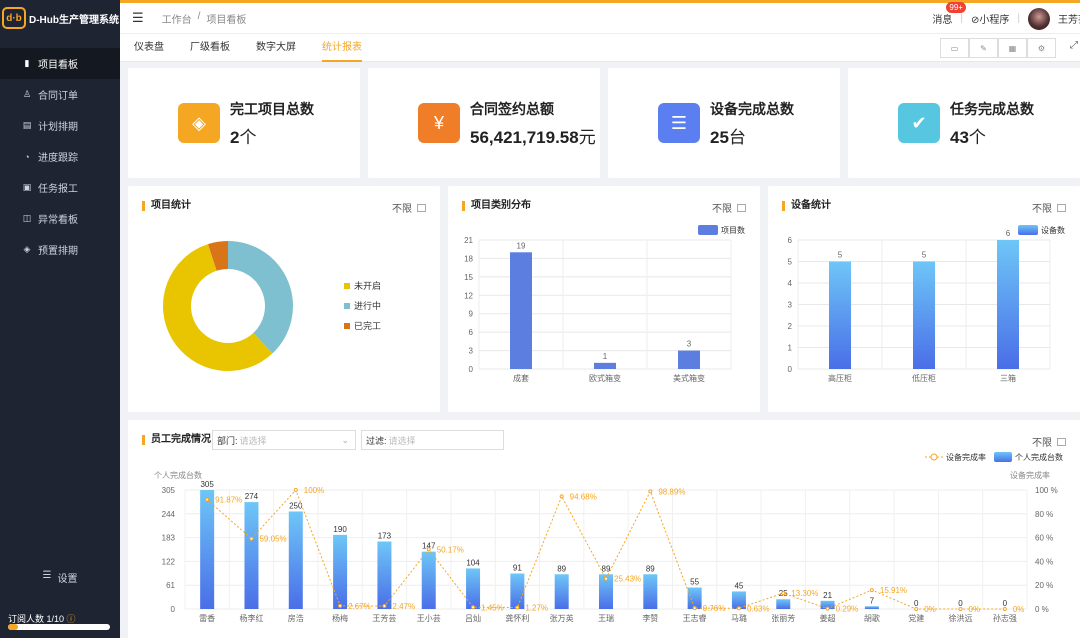 The image size is (1080, 638). I want to click on rate-label: 100%, so click(314, 490).